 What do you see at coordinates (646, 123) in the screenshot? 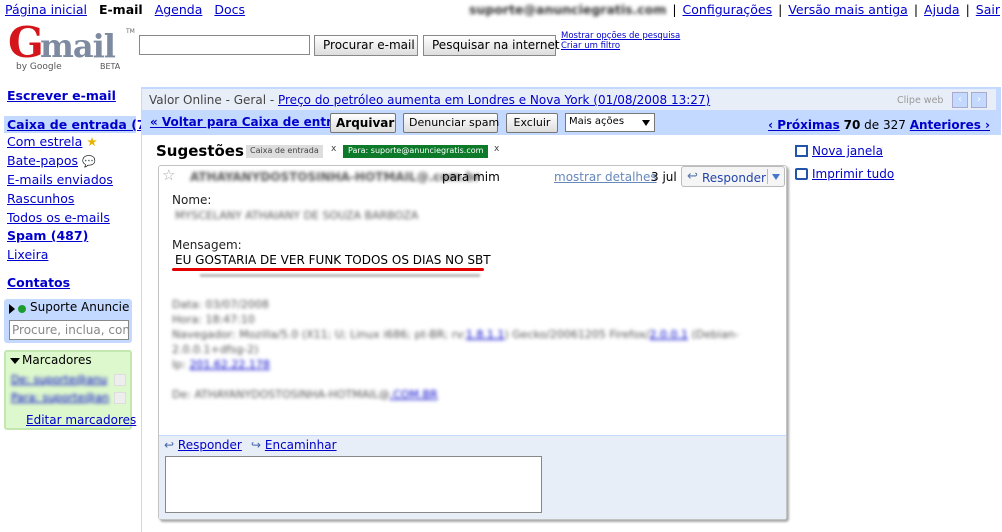
I see `chevron-down-icon` at bounding box center [646, 123].